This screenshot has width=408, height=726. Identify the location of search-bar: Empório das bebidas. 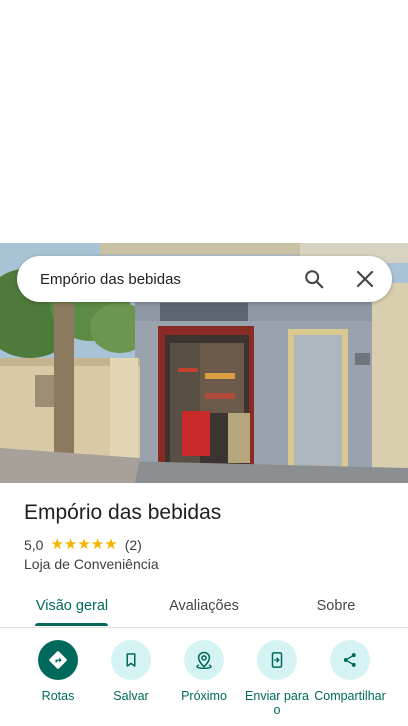
(204, 279).